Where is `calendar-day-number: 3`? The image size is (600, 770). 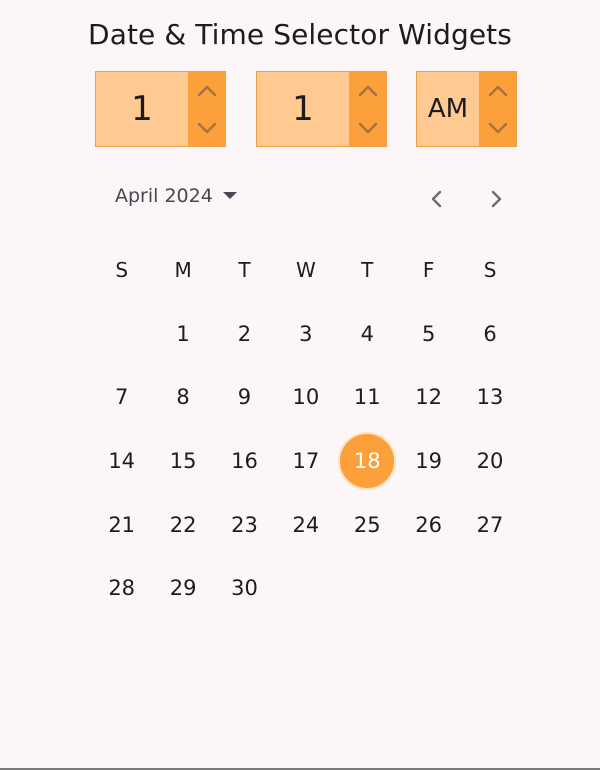 calendar-day-number: 3 is located at coordinates (306, 333).